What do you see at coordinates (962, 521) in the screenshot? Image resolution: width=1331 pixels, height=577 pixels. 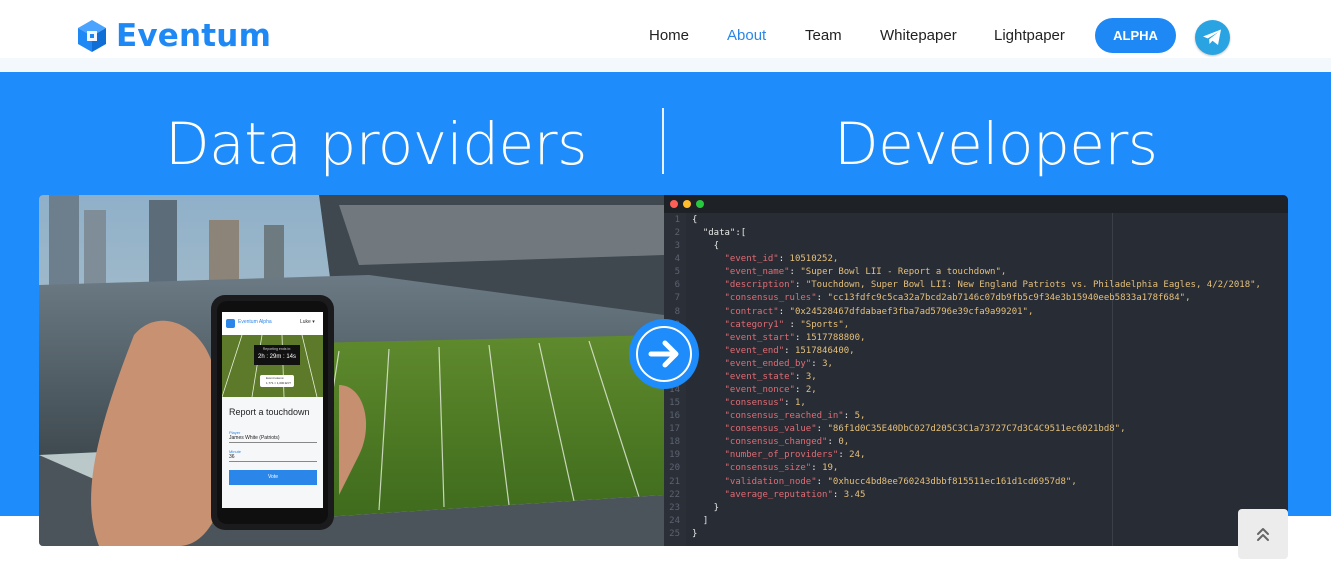 I see `code-line: 24 ]` at bounding box center [962, 521].